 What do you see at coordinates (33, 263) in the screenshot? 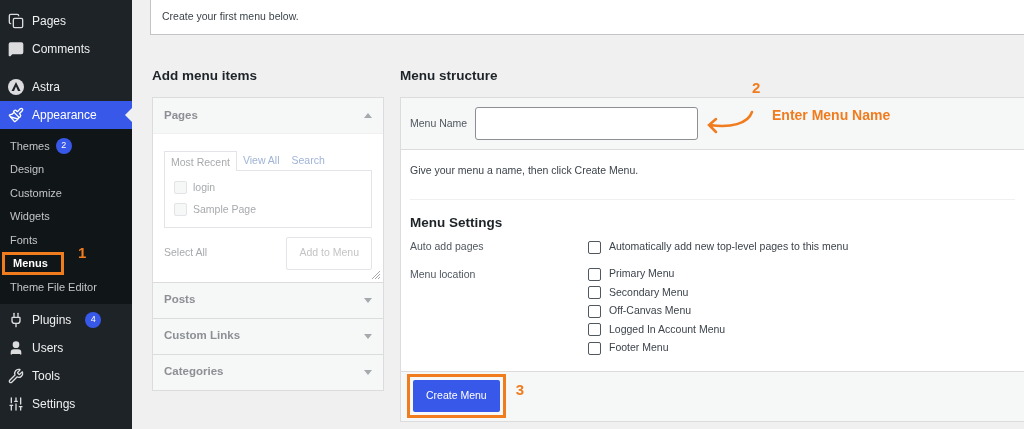
I see `submenu-item: Menus` at bounding box center [33, 263].